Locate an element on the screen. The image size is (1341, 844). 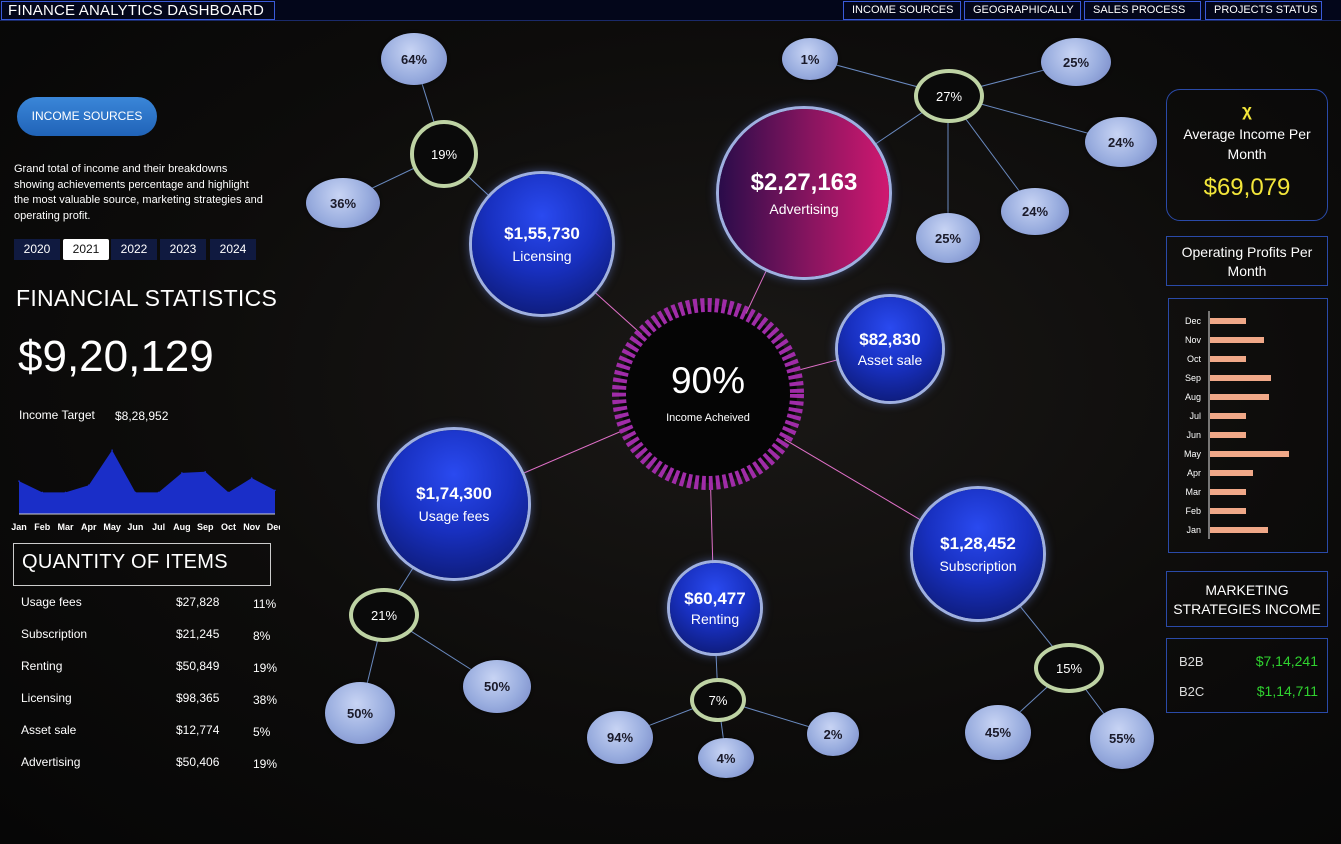
advertising-value: $2,27,163 is located at coordinates (804, 182).